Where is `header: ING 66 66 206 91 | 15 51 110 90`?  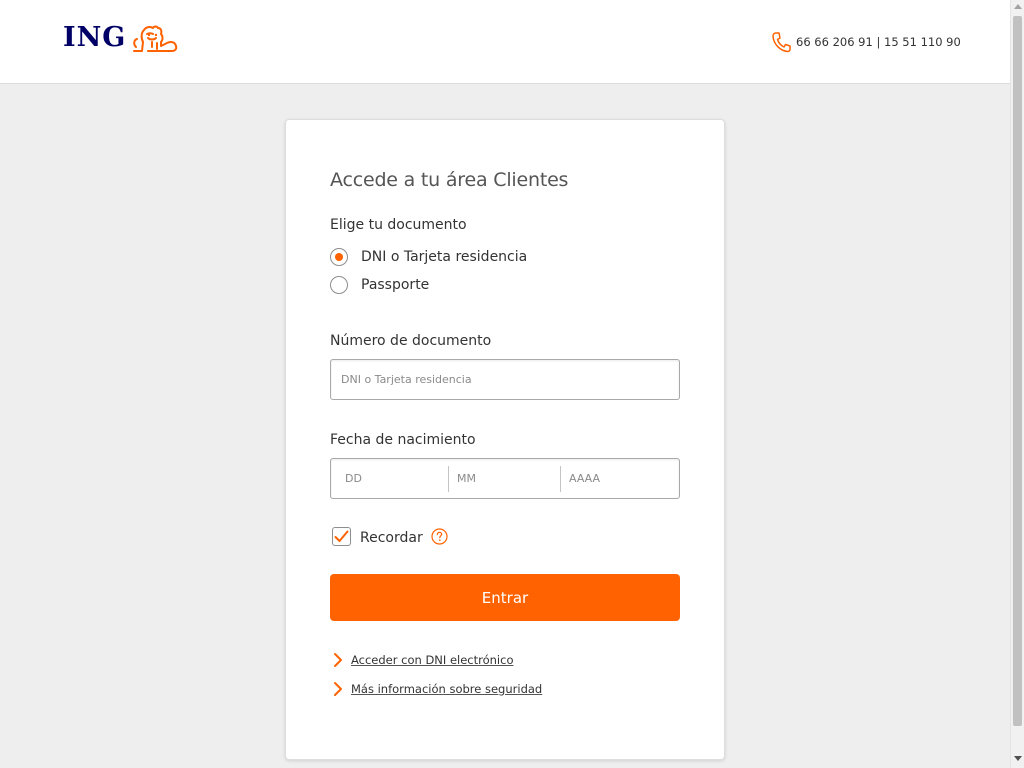 header: ING 66 66 206 91 | 15 51 110 90 is located at coordinates (505, 42).